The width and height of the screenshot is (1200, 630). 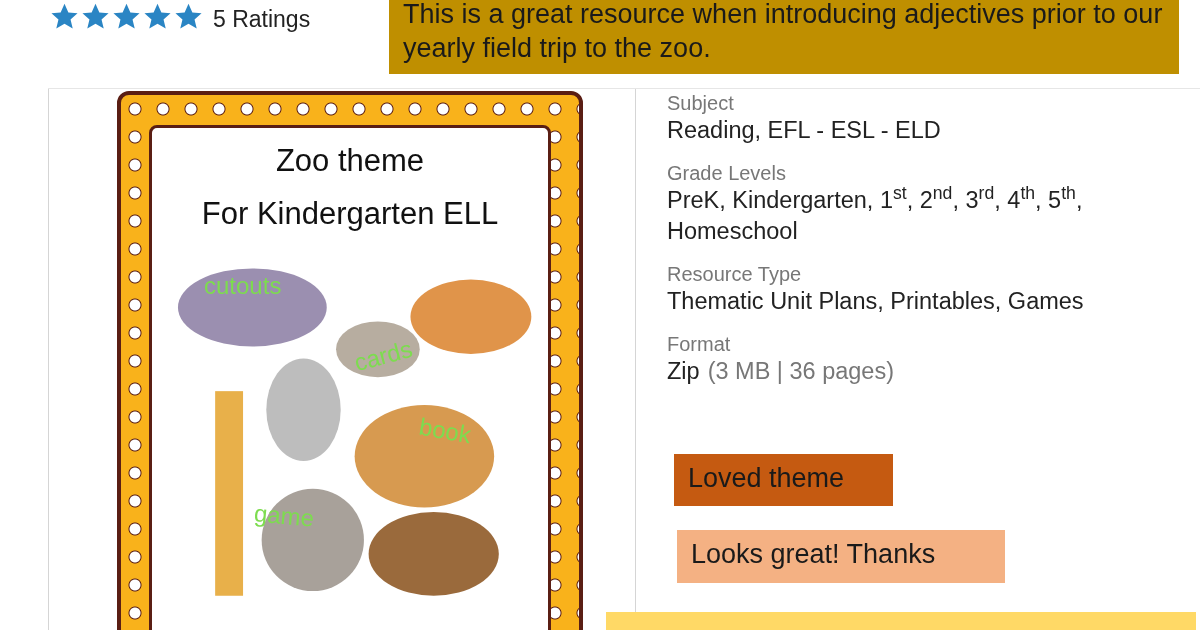 What do you see at coordinates (701, 103) in the screenshot?
I see `detail-label: Subject` at bounding box center [701, 103].